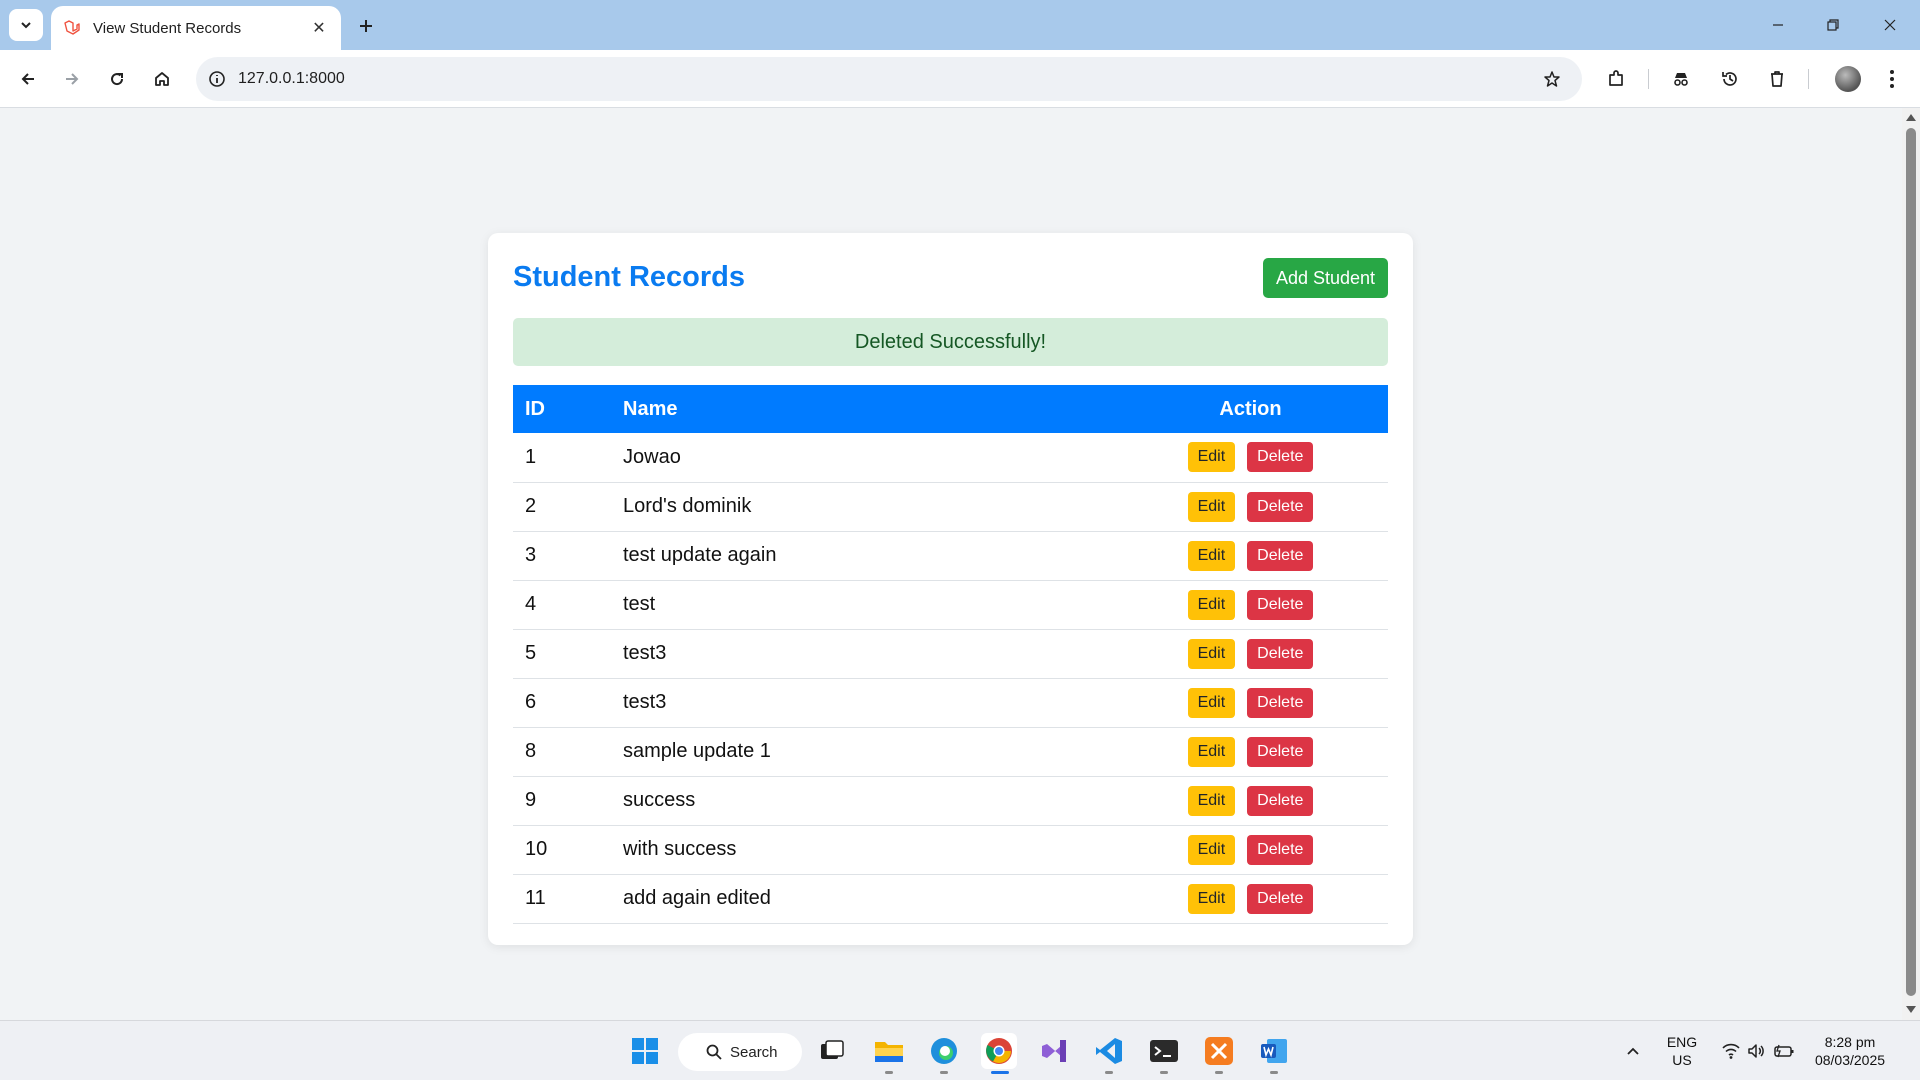 This screenshot has width=1920, height=1080. What do you see at coordinates (868, 507) in the screenshot?
I see `row-name: Lord's dominik` at bounding box center [868, 507].